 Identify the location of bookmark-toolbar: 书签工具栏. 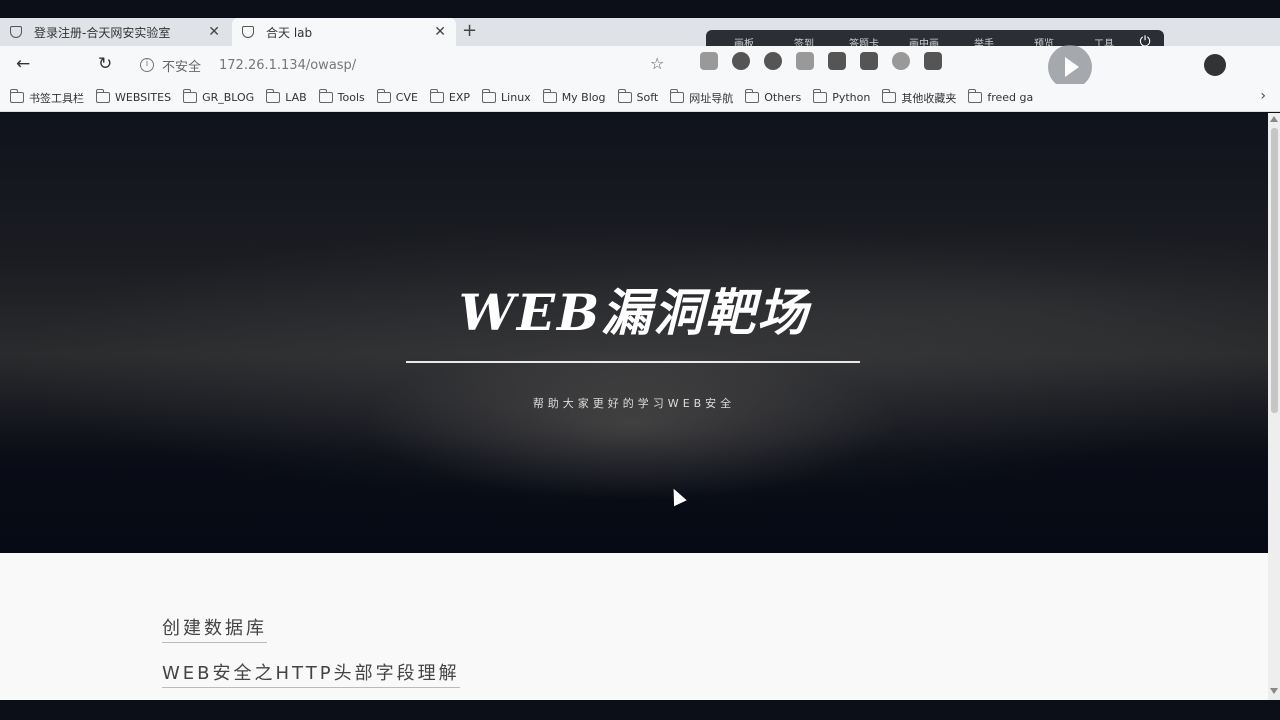
(47, 97).